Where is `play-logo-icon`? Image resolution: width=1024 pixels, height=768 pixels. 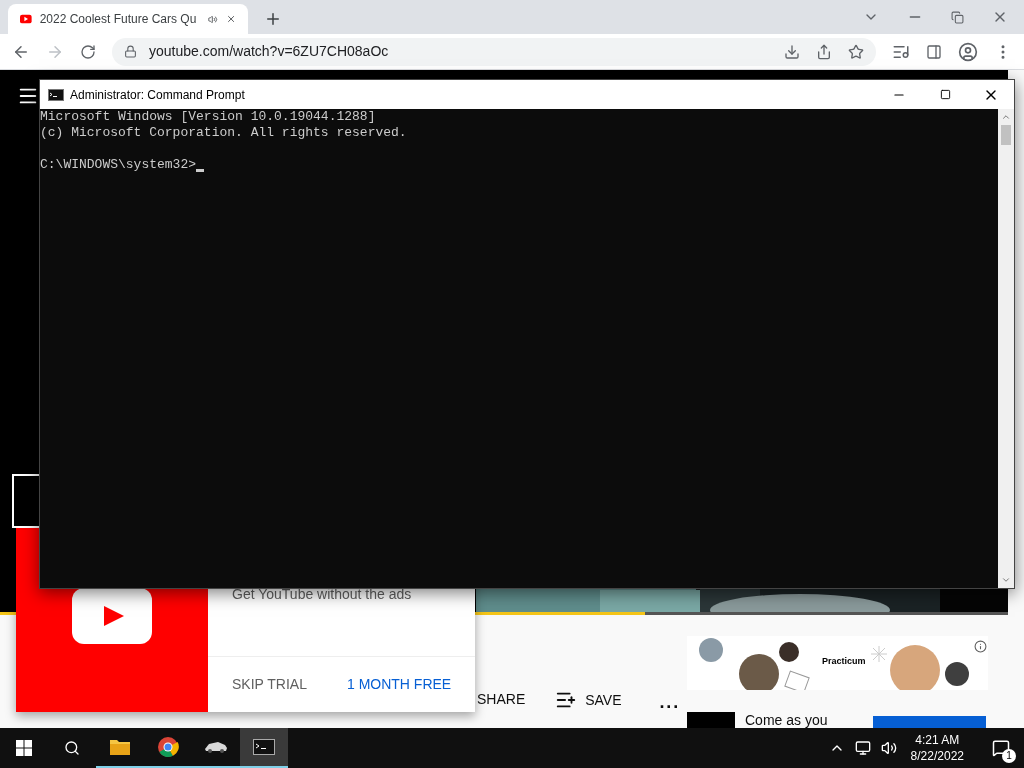 play-logo-icon is located at coordinates (112, 616).